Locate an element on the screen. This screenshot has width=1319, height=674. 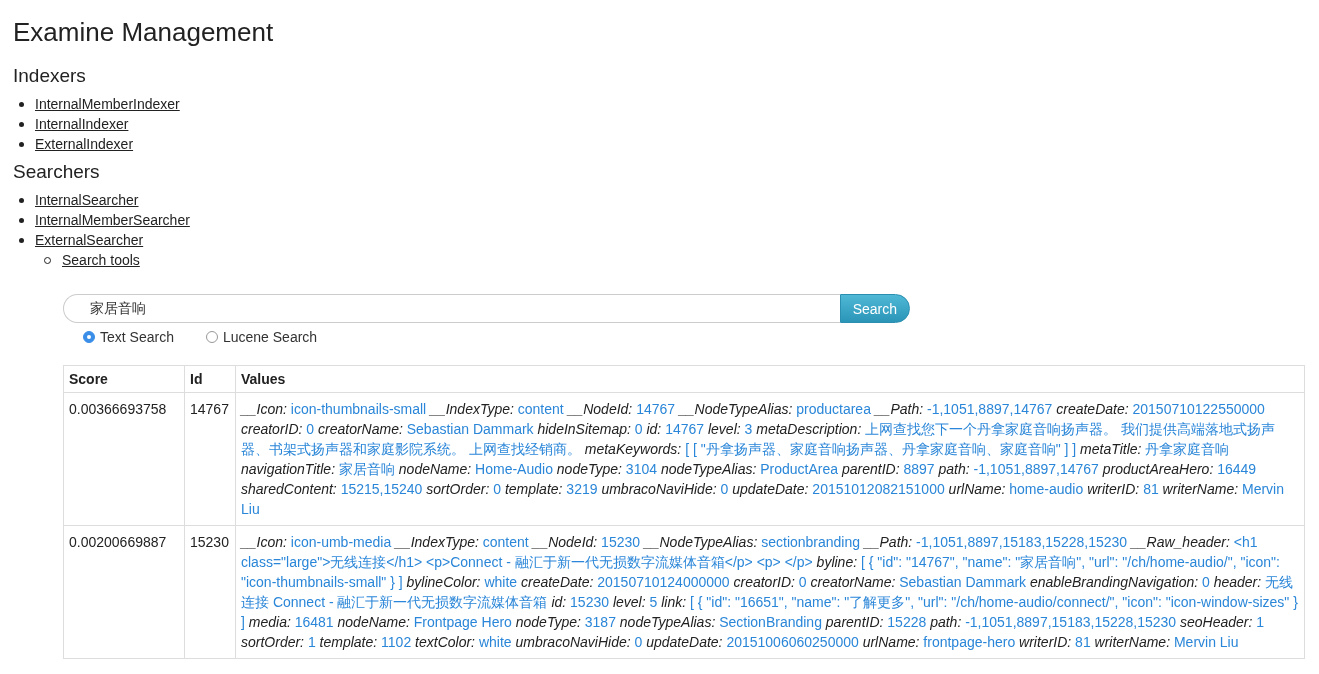
nav-link: InternalMemberSearcher is located at coordinates (112, 220).